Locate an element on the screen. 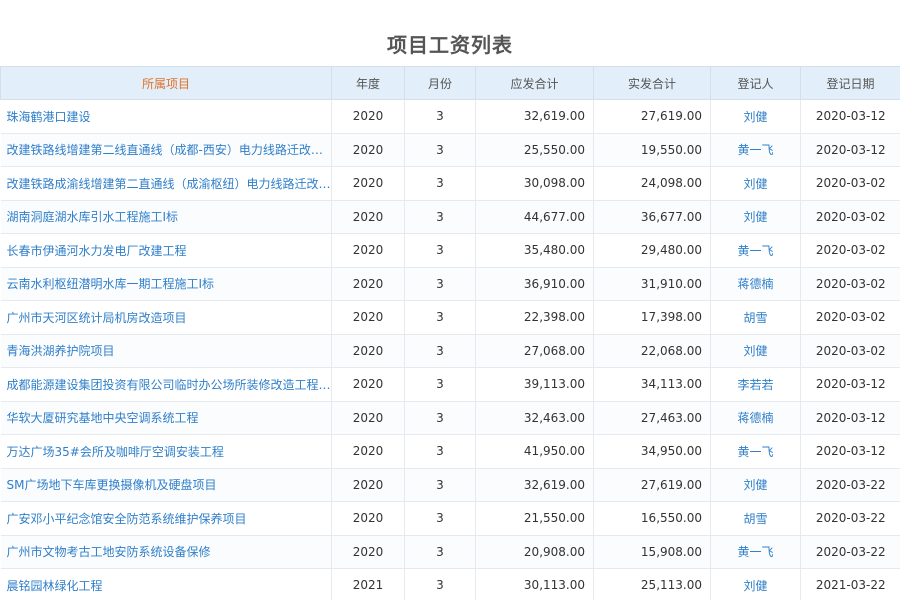  payable-total-cell: 41,950.00 is located at coordinates (534, 451).